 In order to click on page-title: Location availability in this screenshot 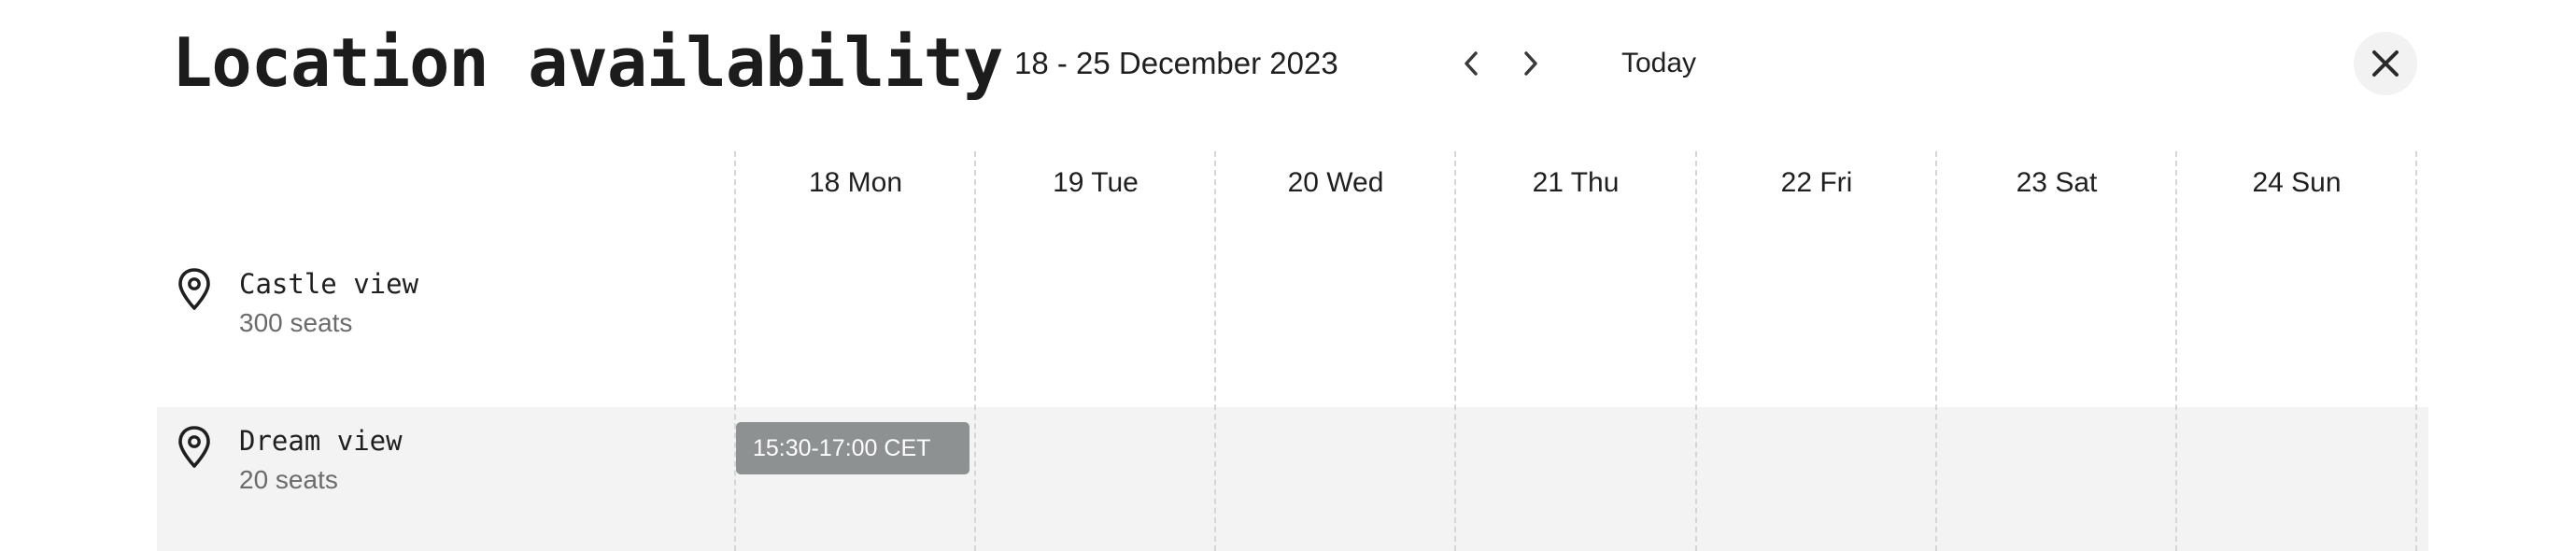, I will do `click(587, 62)`.